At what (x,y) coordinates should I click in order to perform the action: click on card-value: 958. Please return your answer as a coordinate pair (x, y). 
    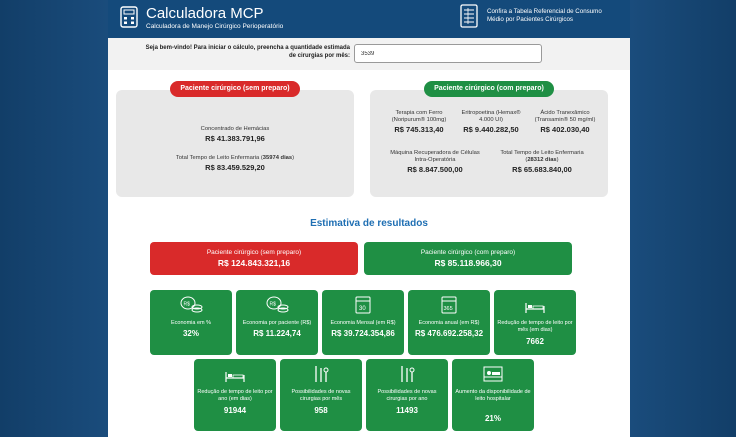
    Looking at the image, I should click on (321, 410).